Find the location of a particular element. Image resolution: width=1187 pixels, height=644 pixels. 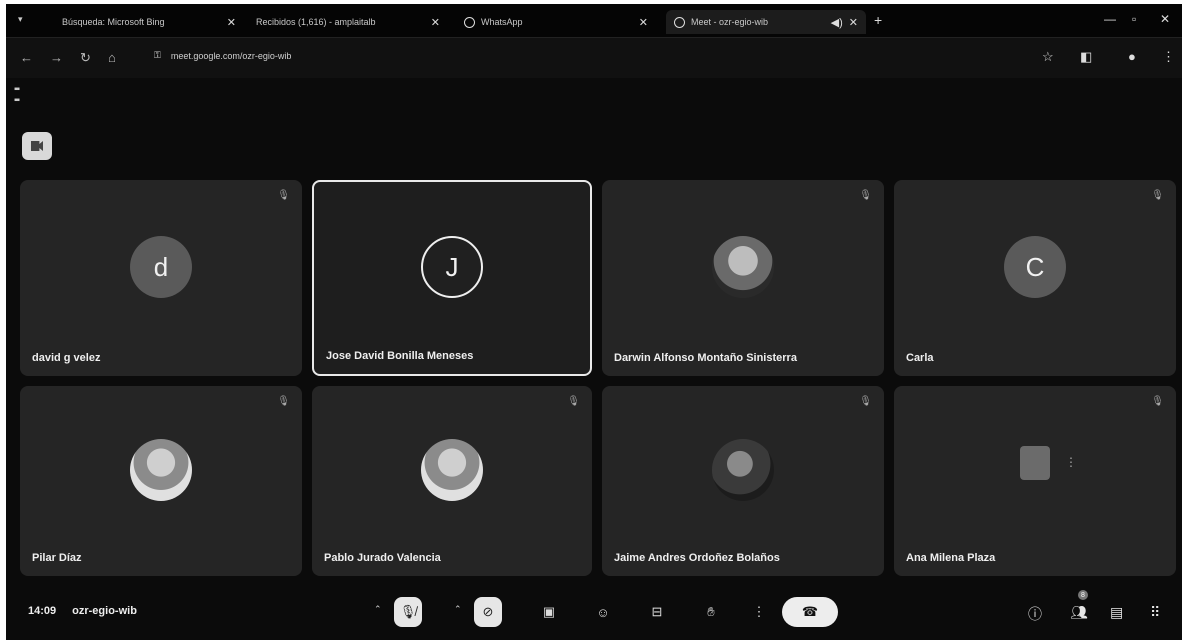

url-field: ⚿ meet.google.com/ozr-egio-wib is located at coordinates (222, 55).